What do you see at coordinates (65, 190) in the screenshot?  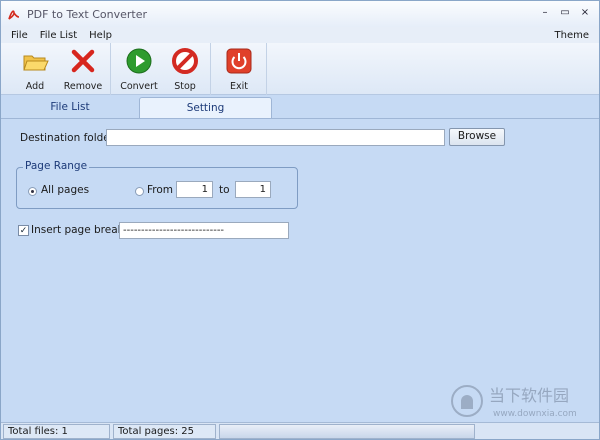 I see `all-pages-label: All pages` at bounding box center [65, 190].